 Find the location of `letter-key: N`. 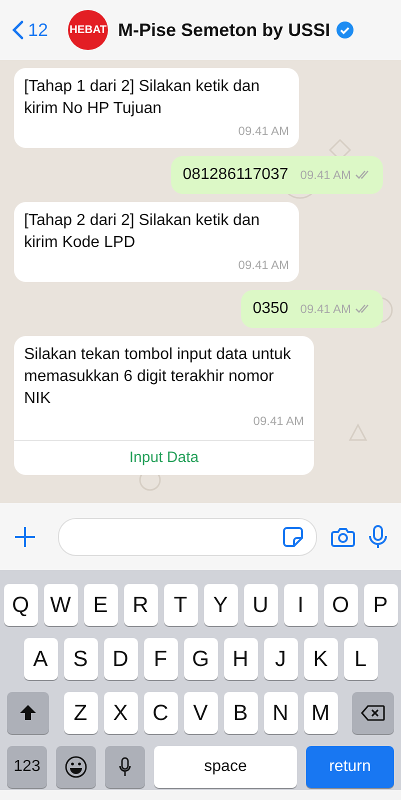

letter-key: N is located at coordinates (281, 713).